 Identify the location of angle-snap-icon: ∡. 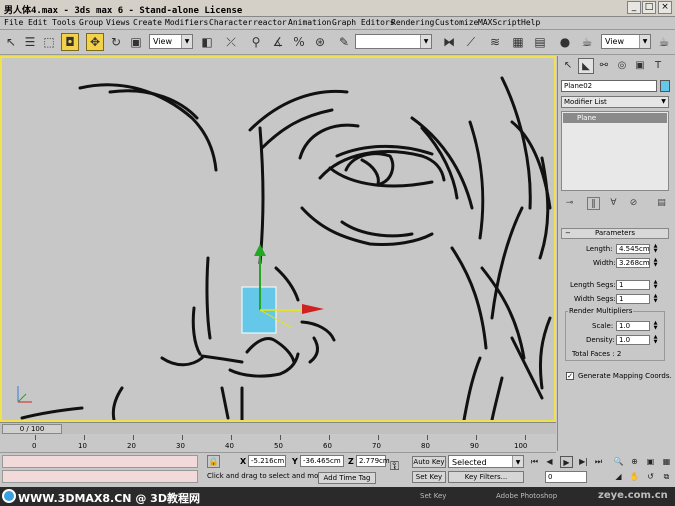
(278, 42).